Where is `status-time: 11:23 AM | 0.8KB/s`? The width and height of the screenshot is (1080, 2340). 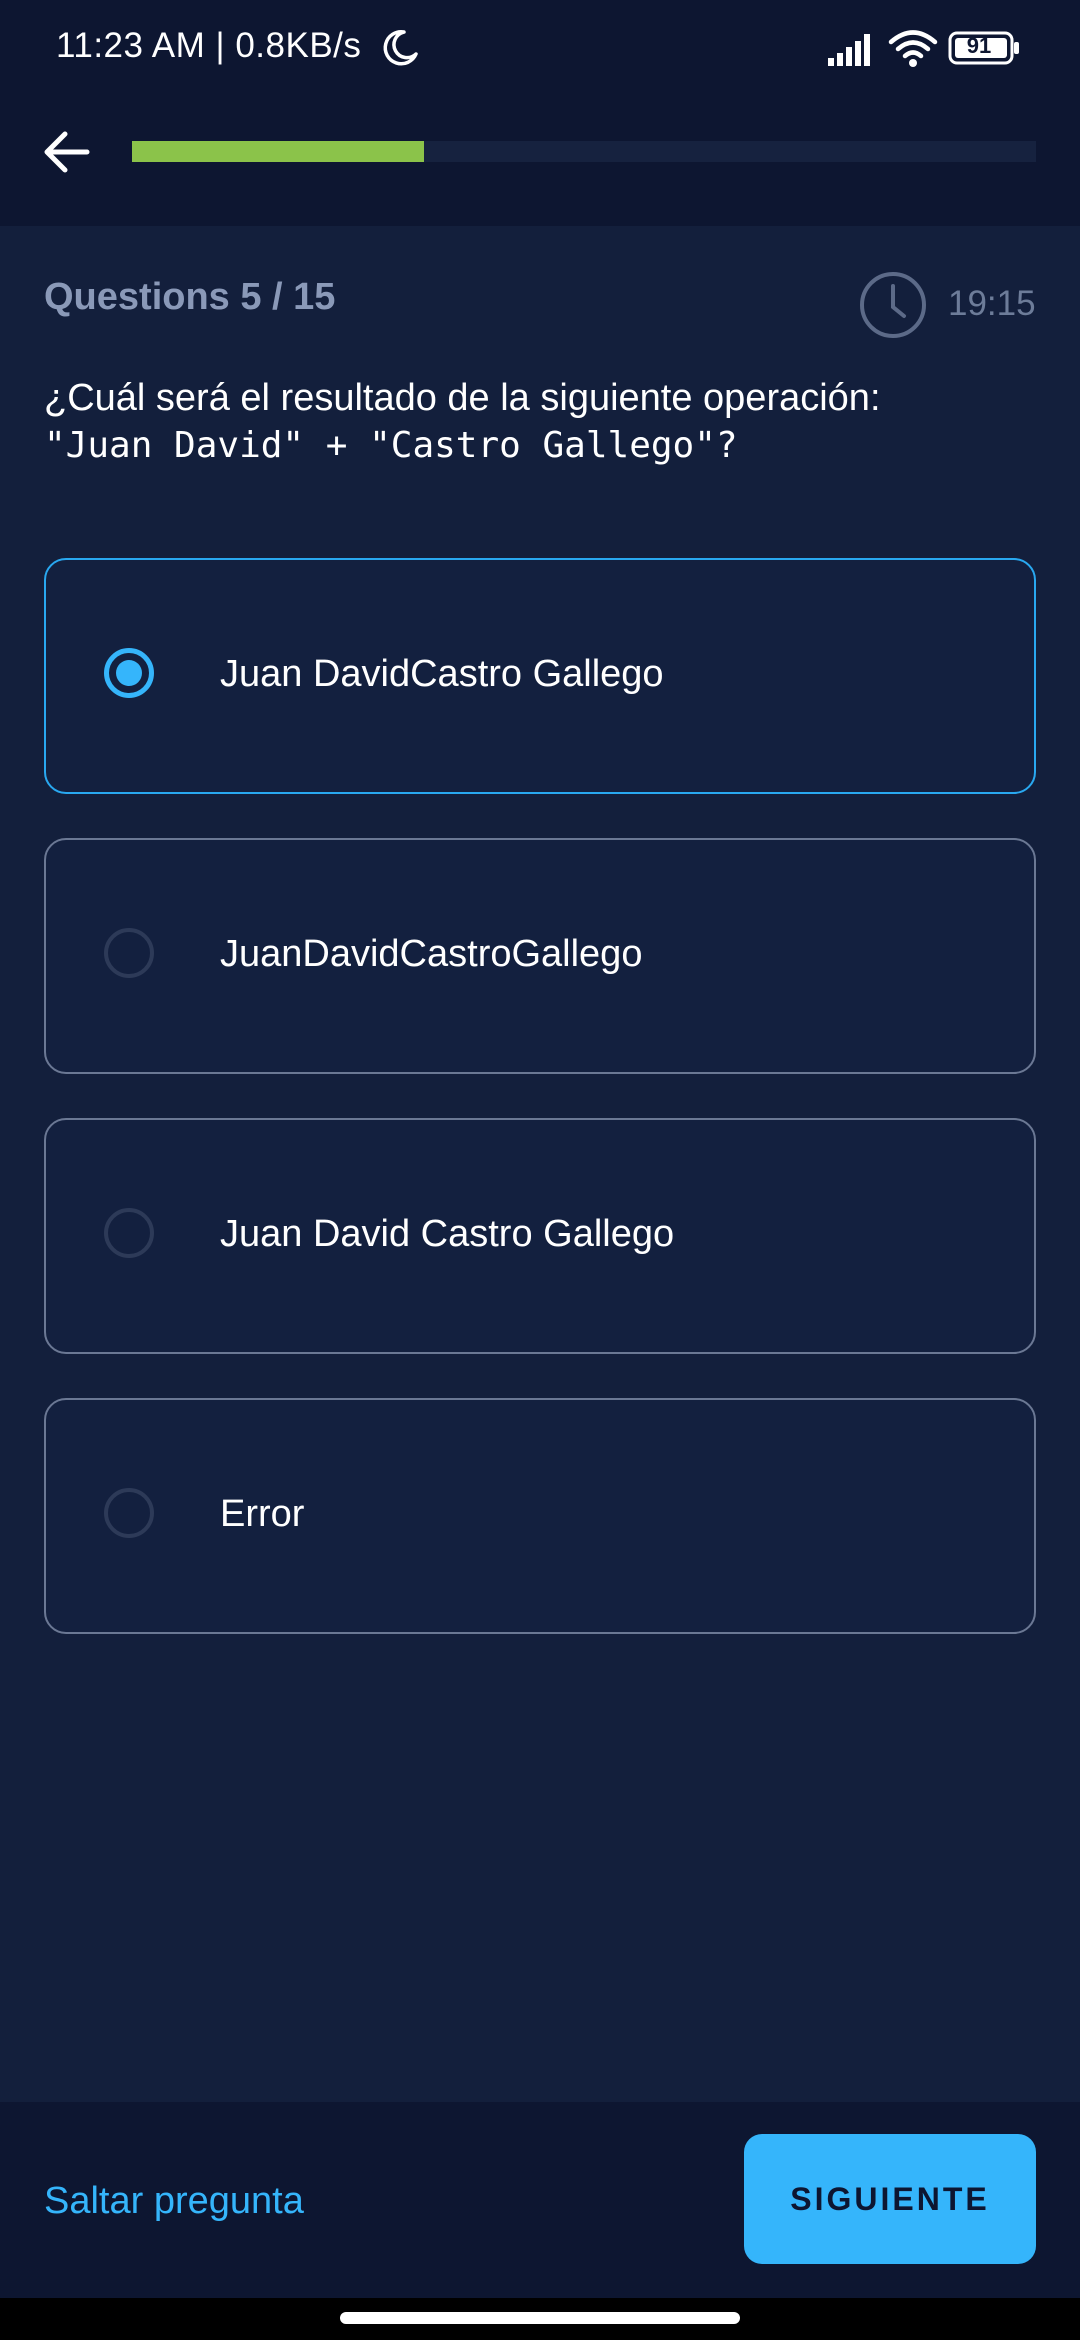
status-time: 11:23 AM | 0.8KB/s is located at coordinates (209, 45).